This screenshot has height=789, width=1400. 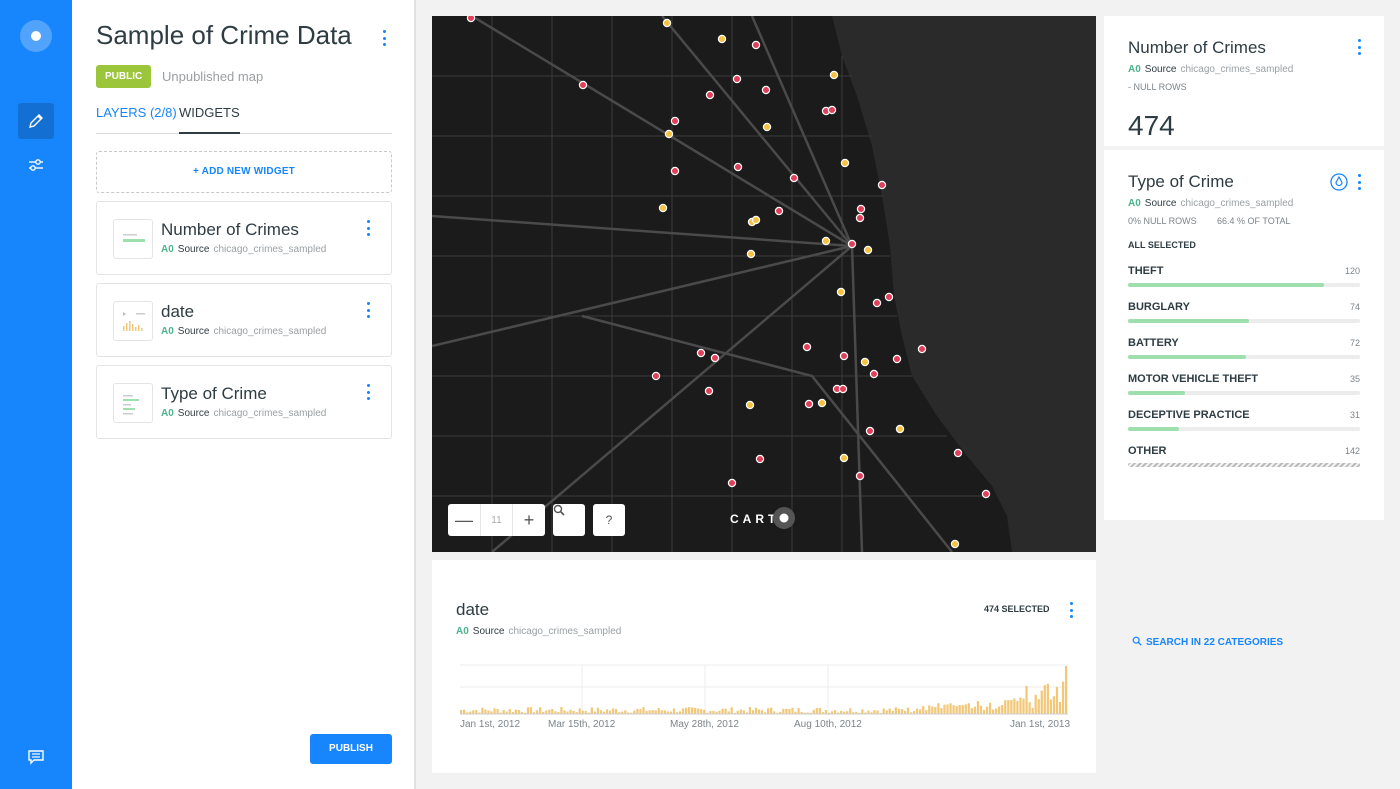 I want to click on category-bar-track, so click(x=1244, y=321).